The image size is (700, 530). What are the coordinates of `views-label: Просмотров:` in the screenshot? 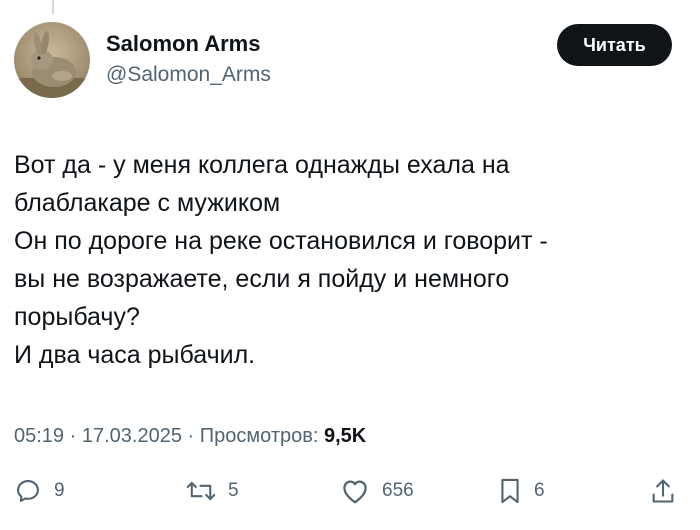 It's located at (259, 436).